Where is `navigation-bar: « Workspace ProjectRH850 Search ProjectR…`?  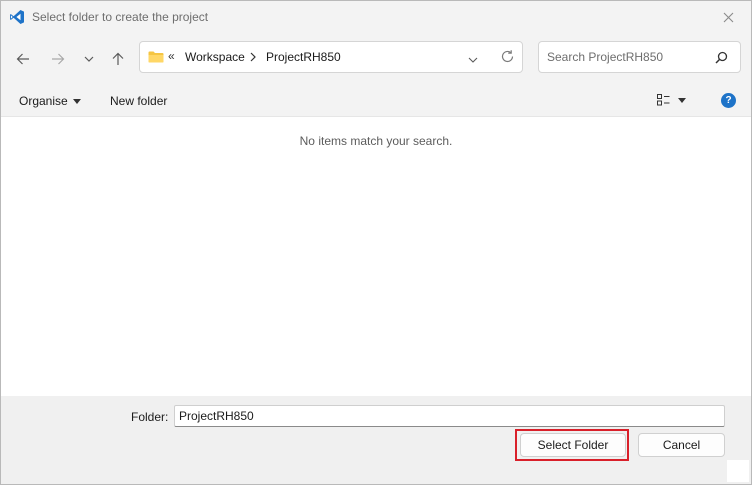
navigation-bar: « Workspace ProjectRH850 Search ProjectR… is located at coordinates (376, 58).